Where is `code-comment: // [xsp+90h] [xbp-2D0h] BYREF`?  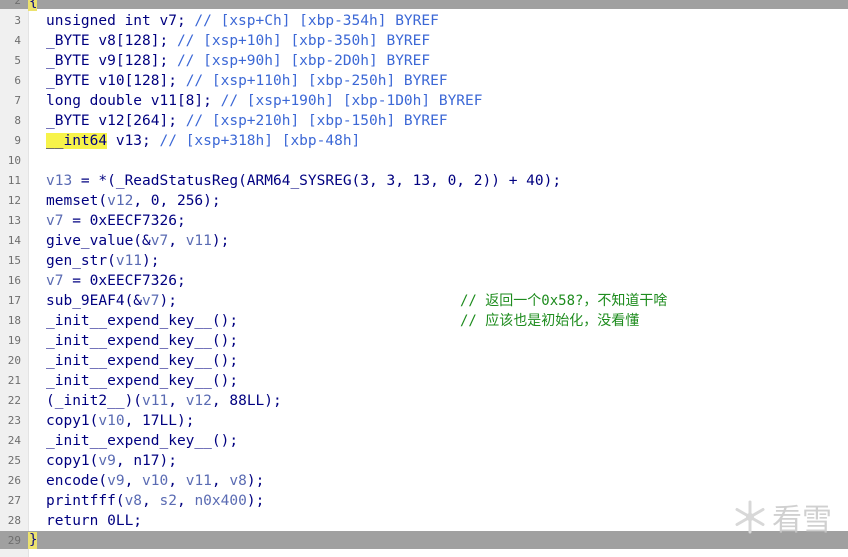
code-comment: // [xsp+90h] [xbp-2D0h] BYREF is located at coordinates (303, 61).